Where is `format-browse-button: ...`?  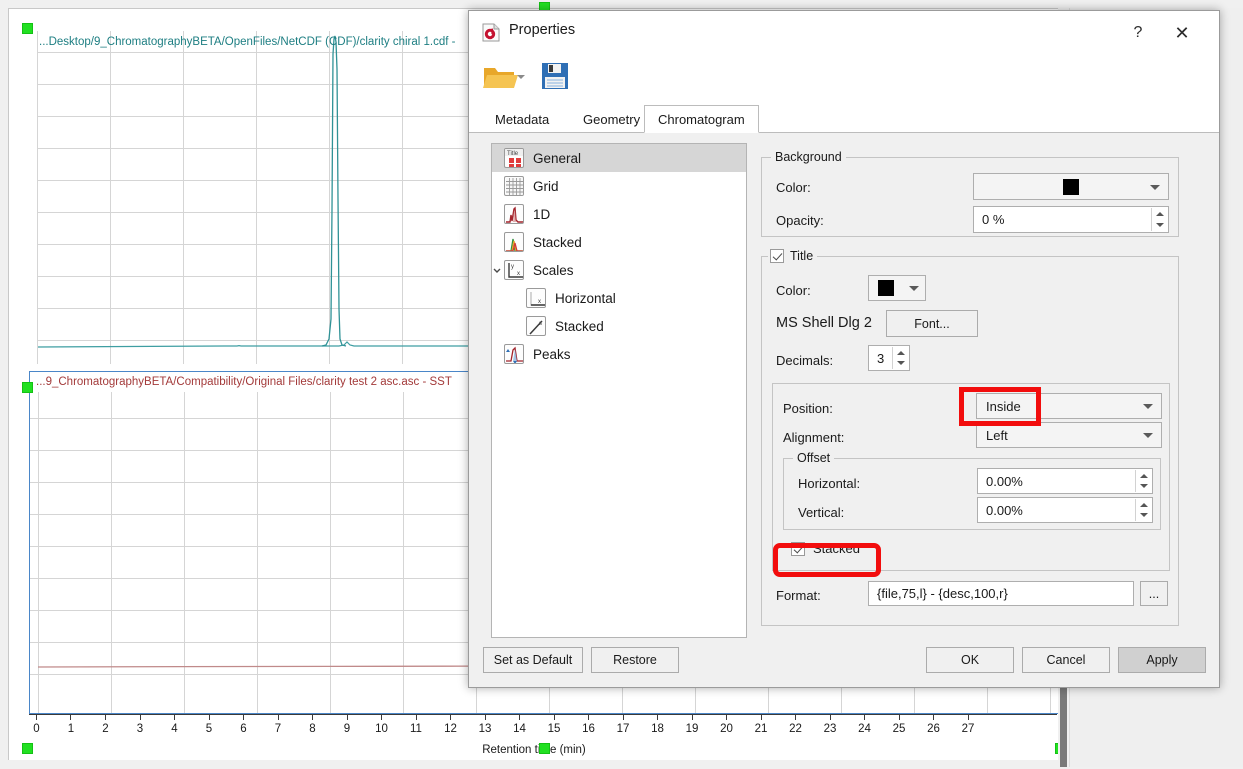
format-browse-button: ... is located at coordinates (1154, 593).